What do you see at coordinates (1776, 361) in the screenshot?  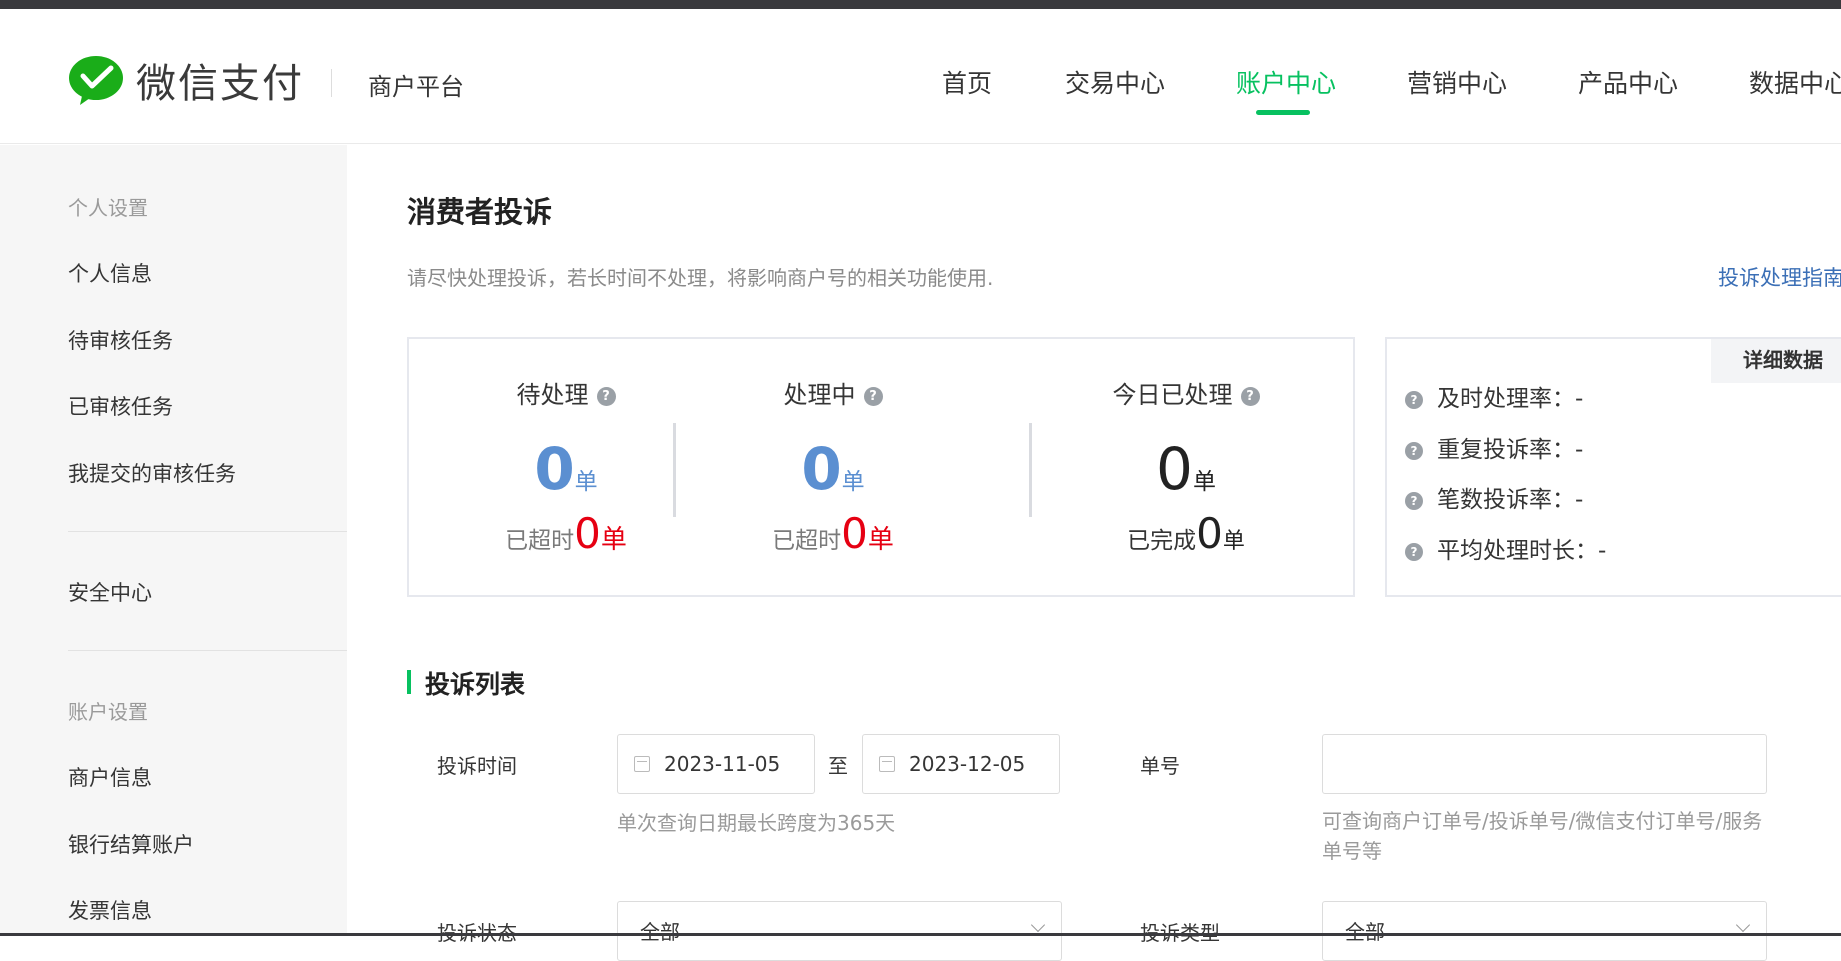 I see `detail-data-tab: 详细数据` at bounding box center [1776, 361].